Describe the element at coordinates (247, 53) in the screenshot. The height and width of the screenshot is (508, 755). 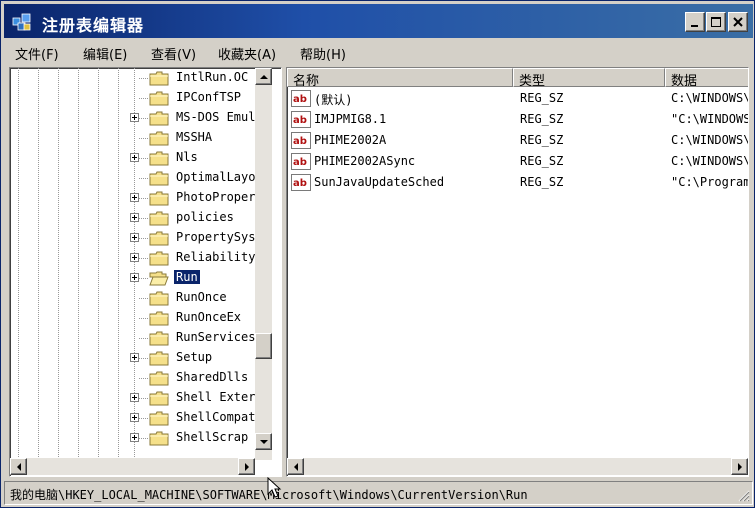
I see `menu-favorites: 收藏夹(A)` at that location.